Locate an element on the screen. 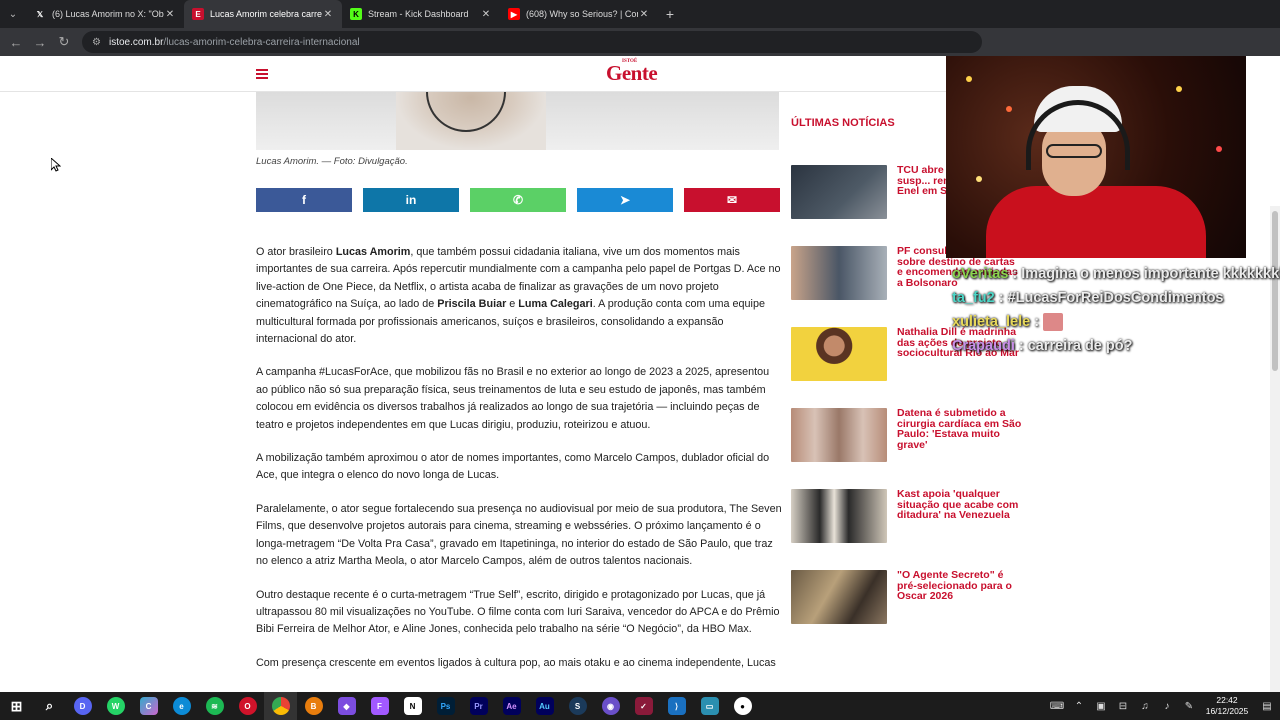 Image resolution: width=1280 pixels, height=720 pixels. github-icon: ● is located at coordinates (742, 706).